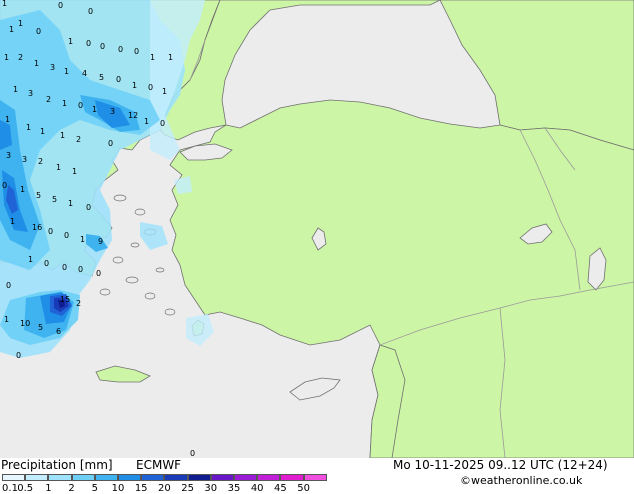  What do you see at coordinates (118, 79) in the screenshot?
I see `precip-value-20: 0` at bounding box center [118, 79].